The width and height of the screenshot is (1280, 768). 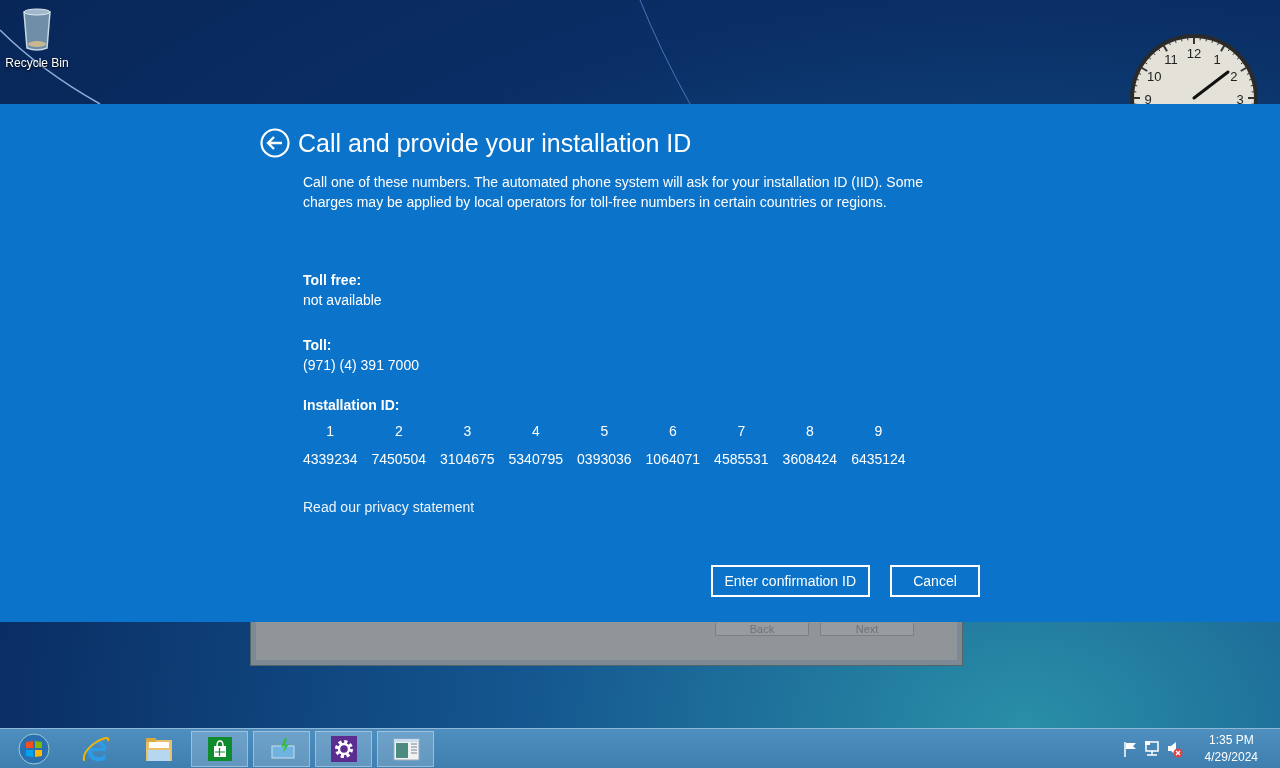 What do you see at coordinates (673, 459) in the screenshot?
I see `group-value: 1064071` at bounding box center [673, 459].